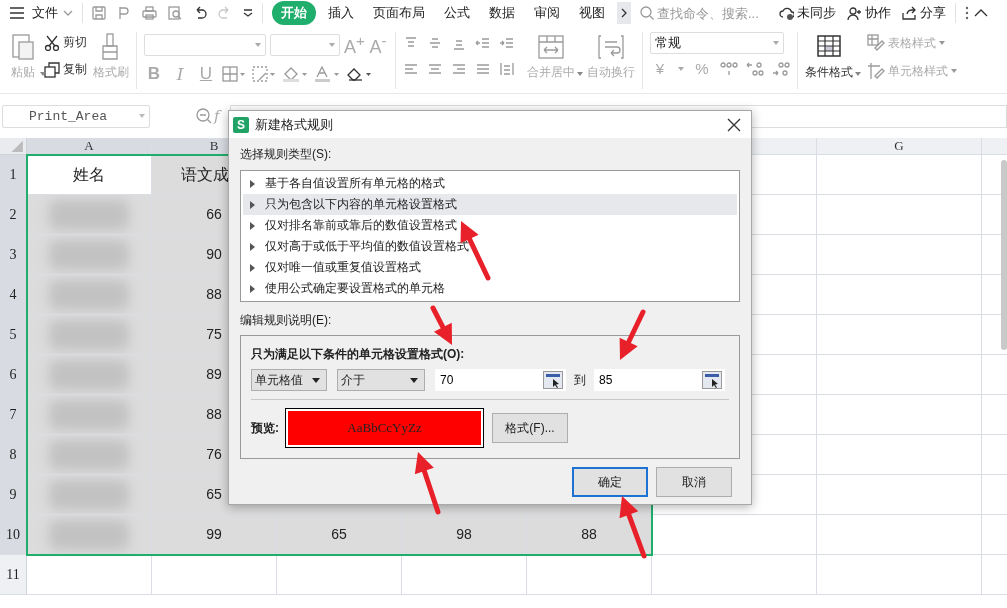 The width and height of the screenshot is (1007, 608). Describe the element at coordinates (339, 535) in the screenshot. I see `table-cell: 65` at that location.